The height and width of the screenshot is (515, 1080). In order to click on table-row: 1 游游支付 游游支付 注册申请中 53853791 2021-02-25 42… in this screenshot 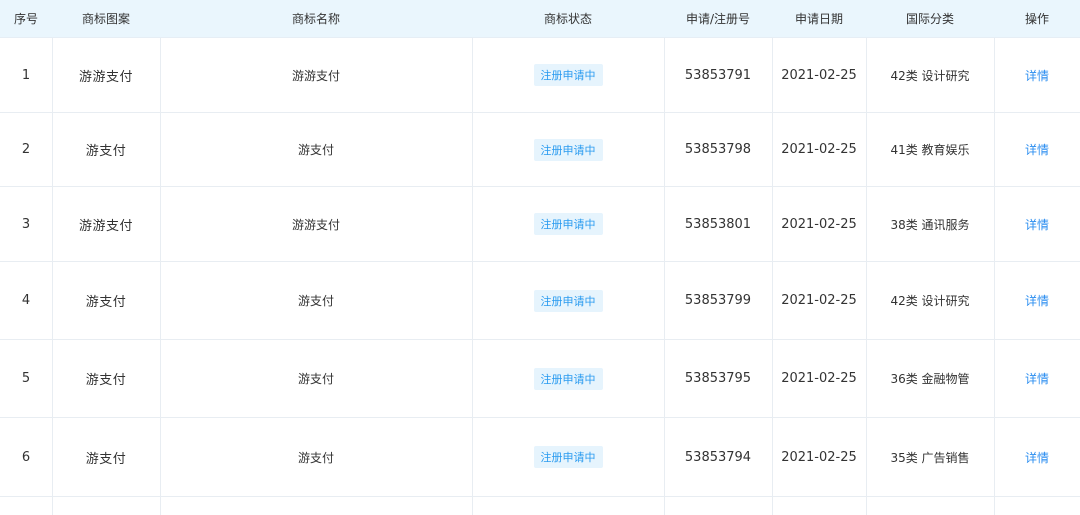, I will do `click(540, 75)`.